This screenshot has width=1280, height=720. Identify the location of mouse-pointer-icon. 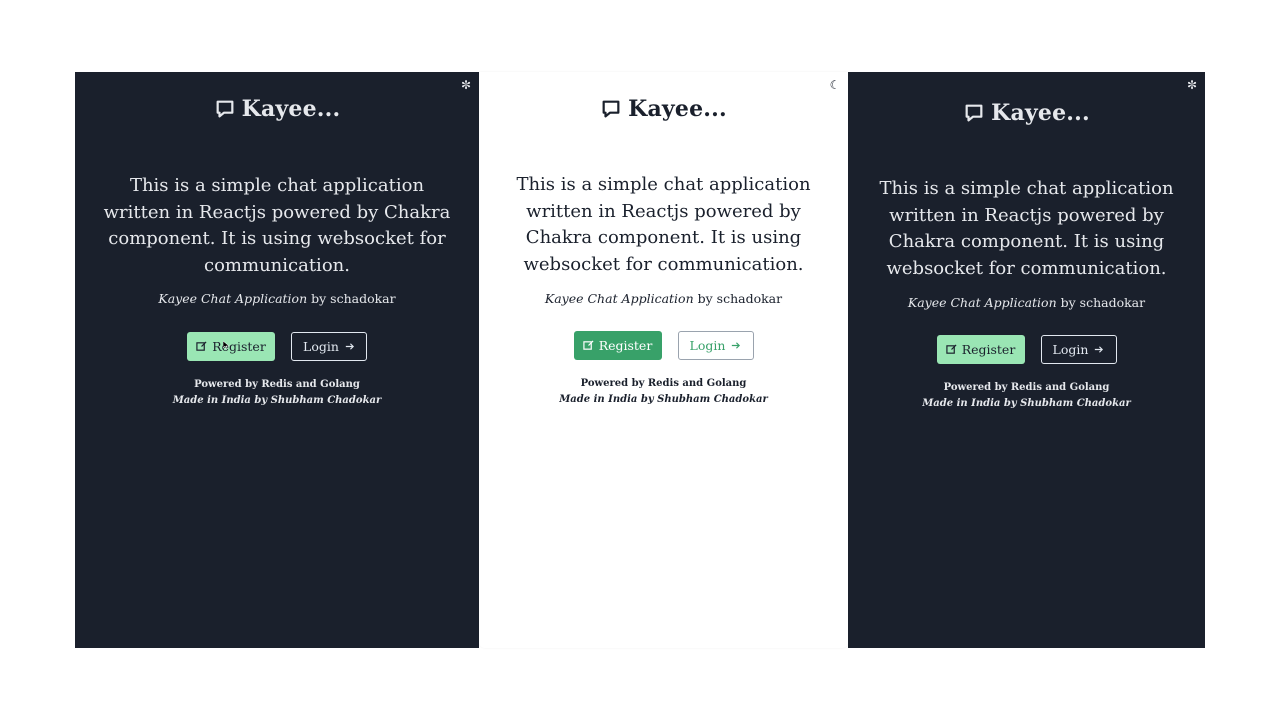
(226, 345).